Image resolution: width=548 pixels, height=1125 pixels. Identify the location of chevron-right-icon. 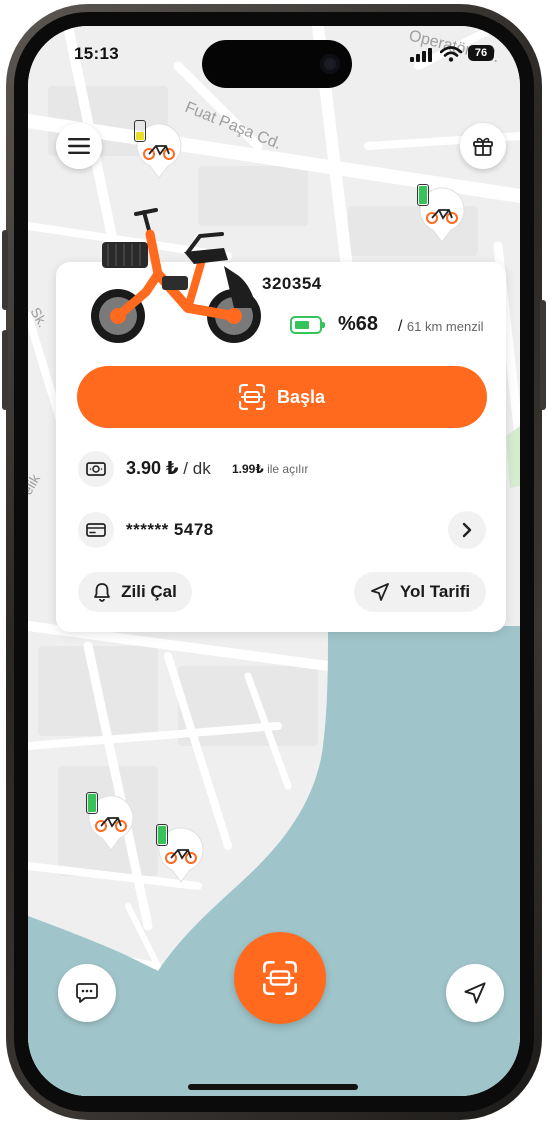
(467, 530).